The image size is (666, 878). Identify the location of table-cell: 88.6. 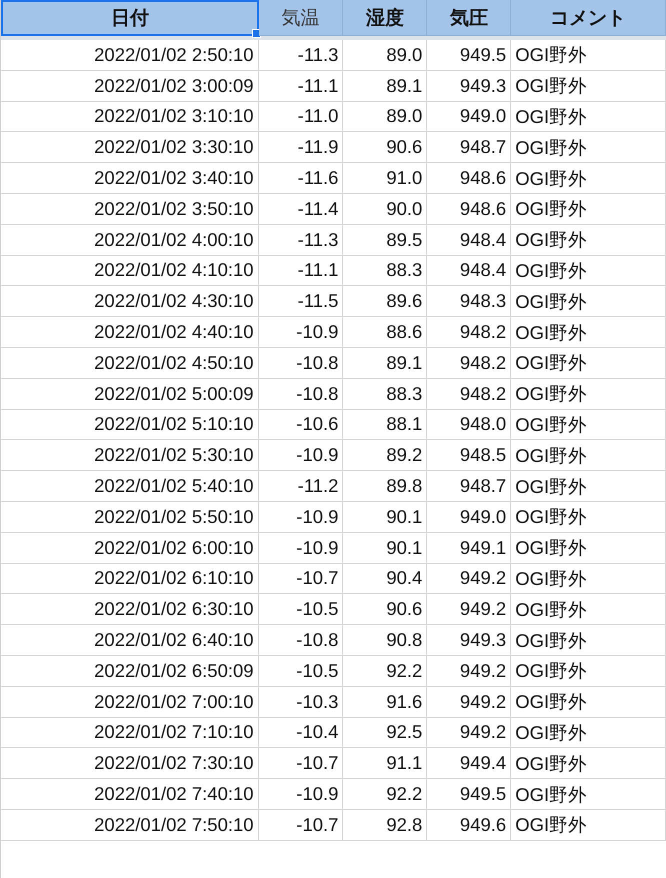
(385, 332).